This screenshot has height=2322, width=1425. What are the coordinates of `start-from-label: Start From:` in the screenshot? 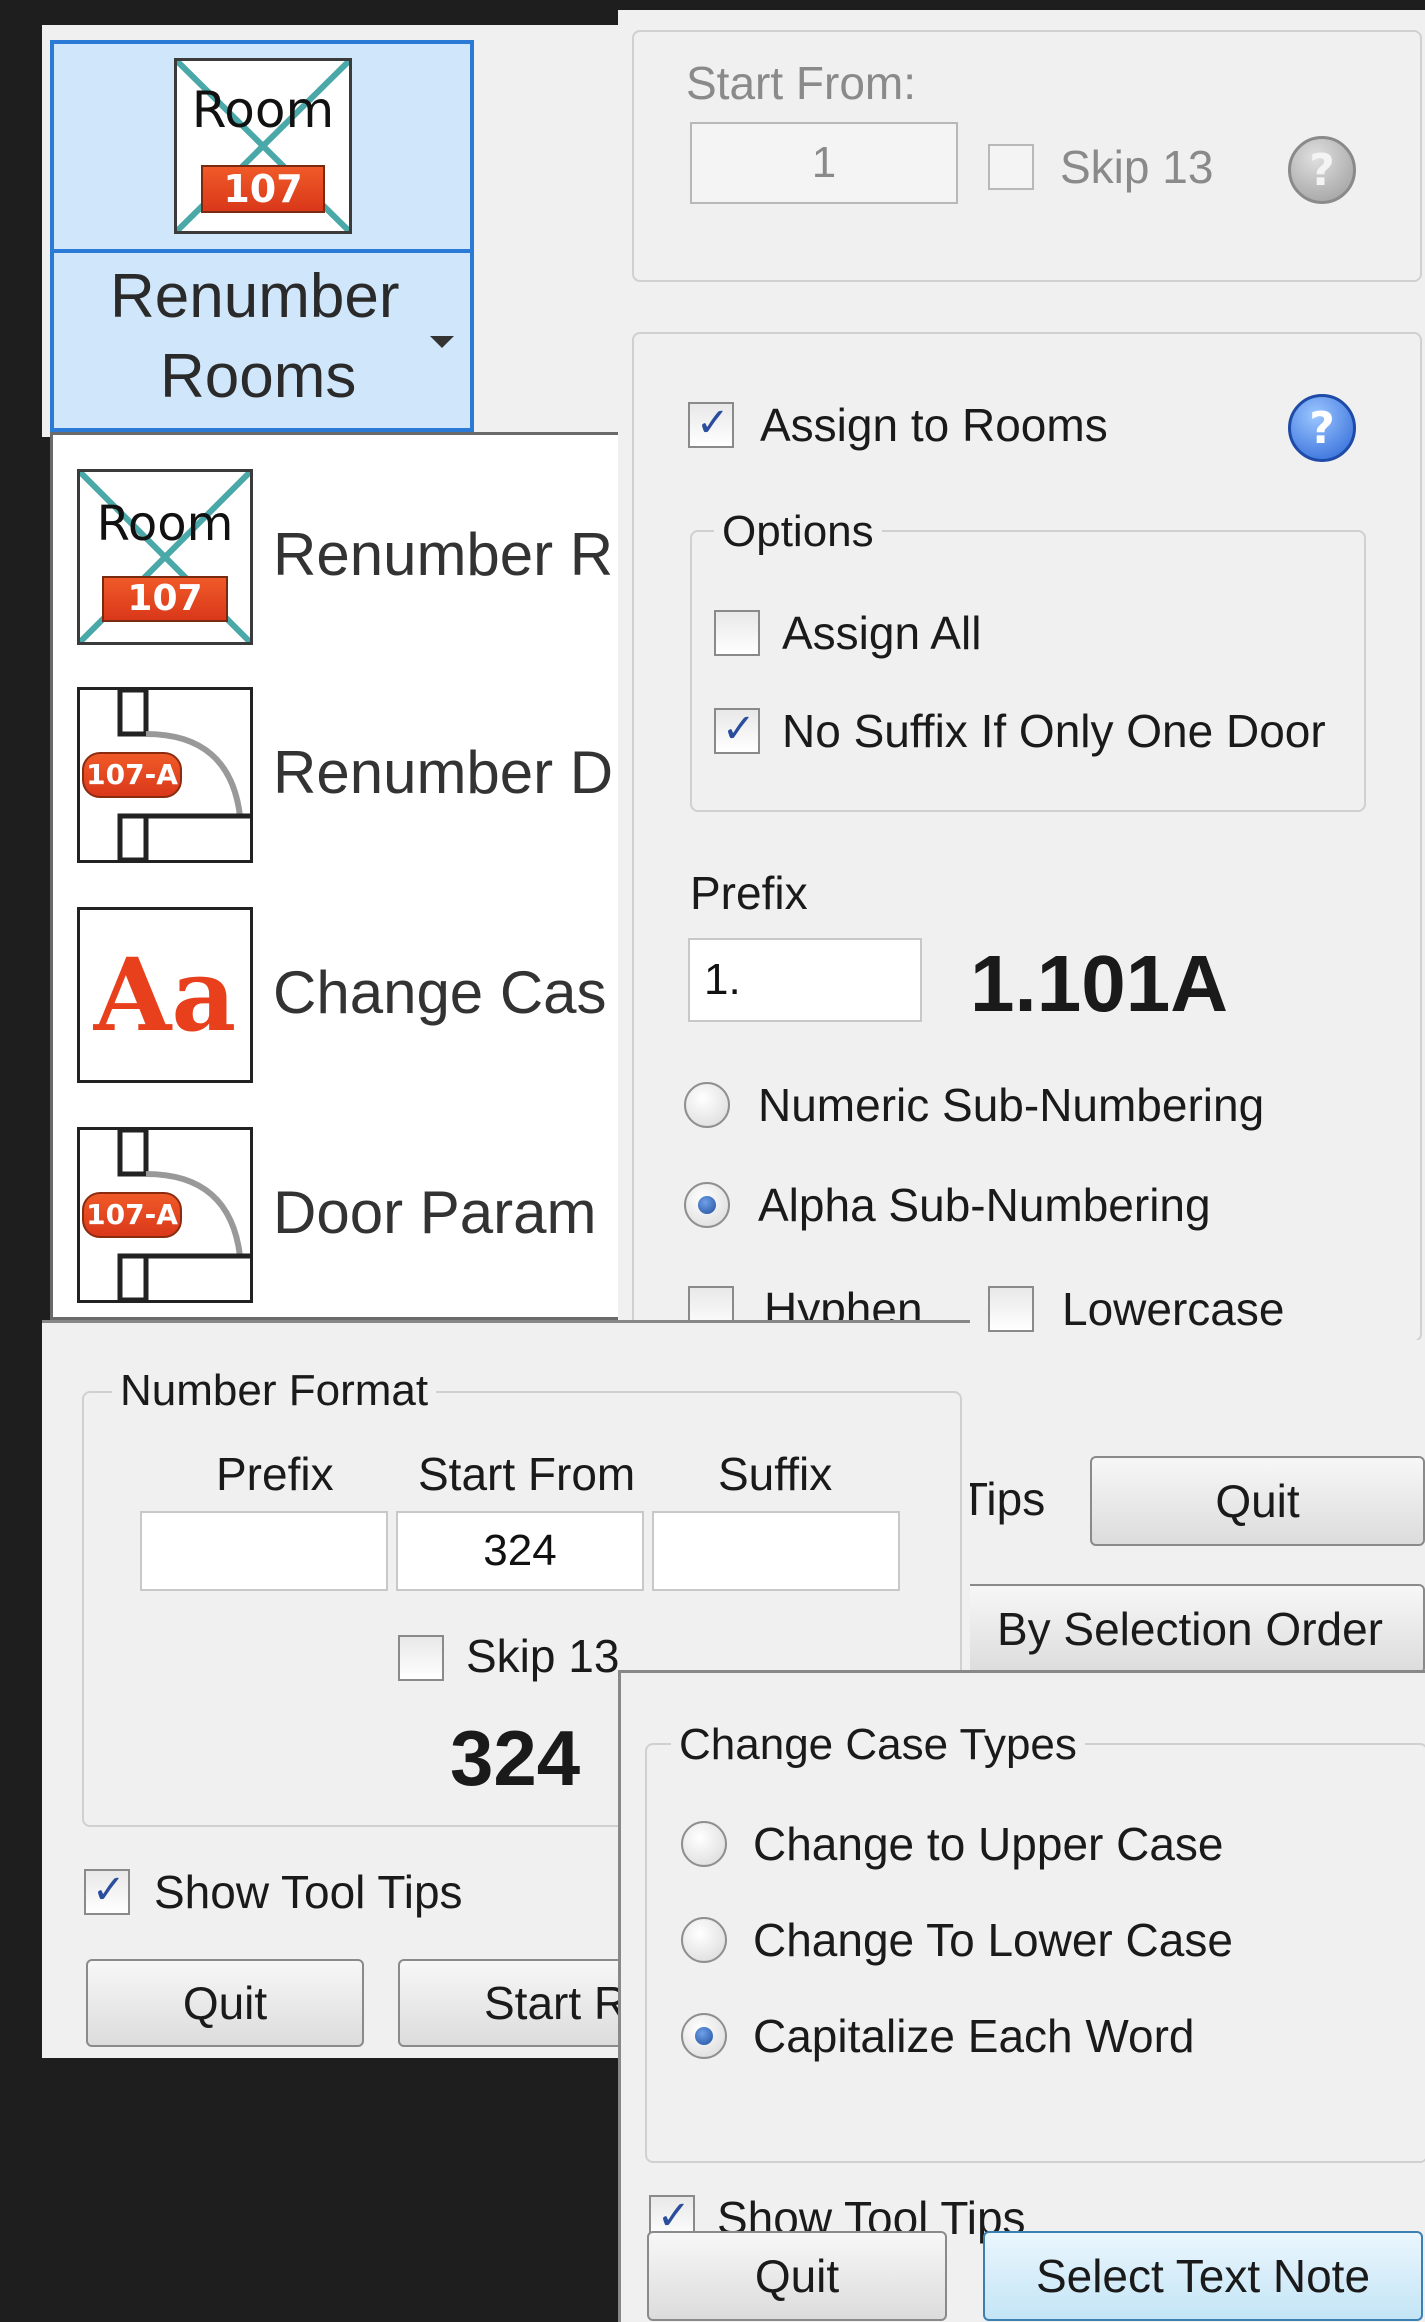 It's located at (801, 83).